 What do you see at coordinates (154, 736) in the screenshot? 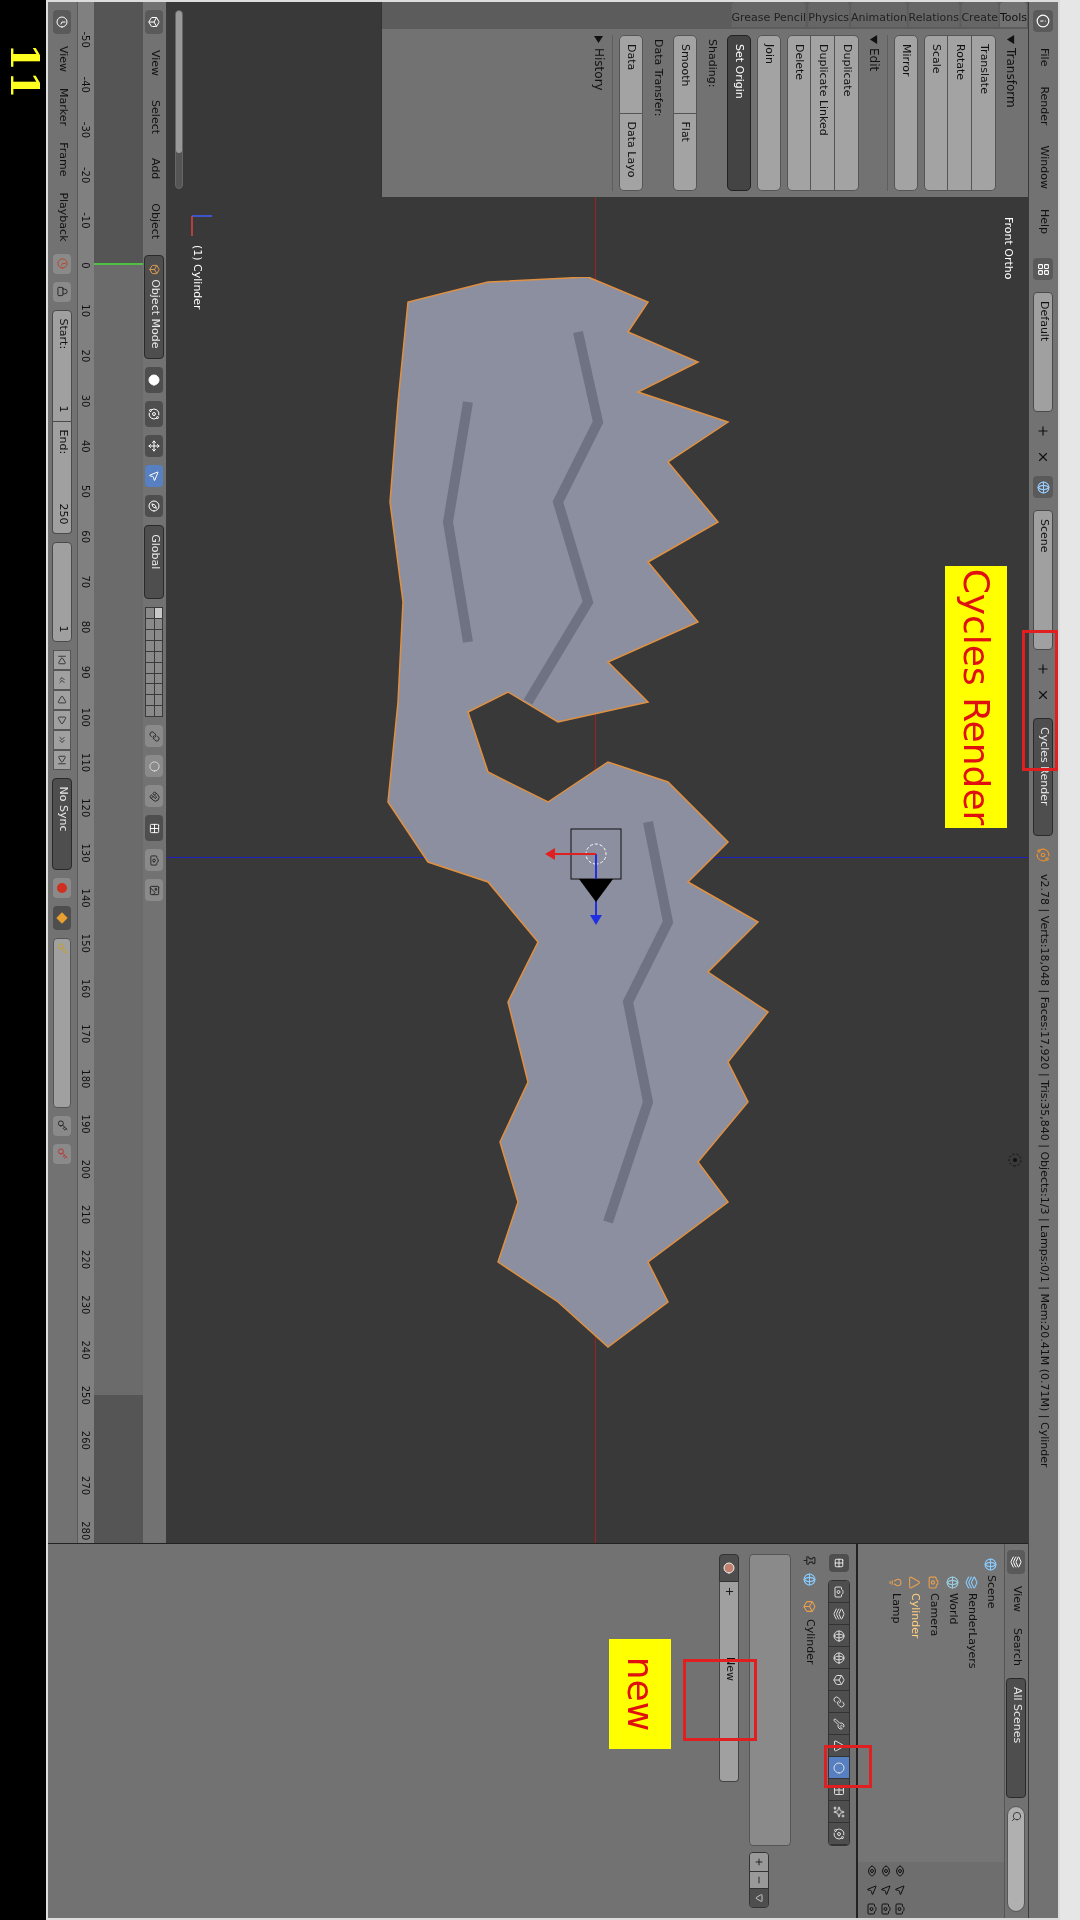
I see `layer-lock-button` at bounding box center [154, 736].